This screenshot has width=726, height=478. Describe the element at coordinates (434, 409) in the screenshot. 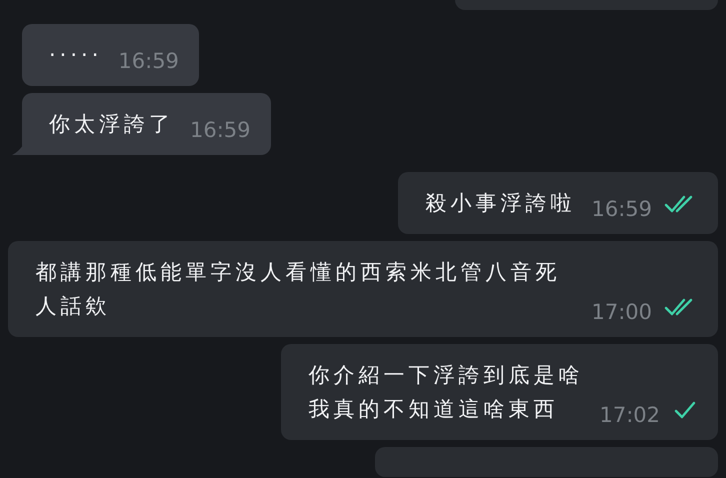

I see `message-text: 我真的不知道這啥東西` at that location.